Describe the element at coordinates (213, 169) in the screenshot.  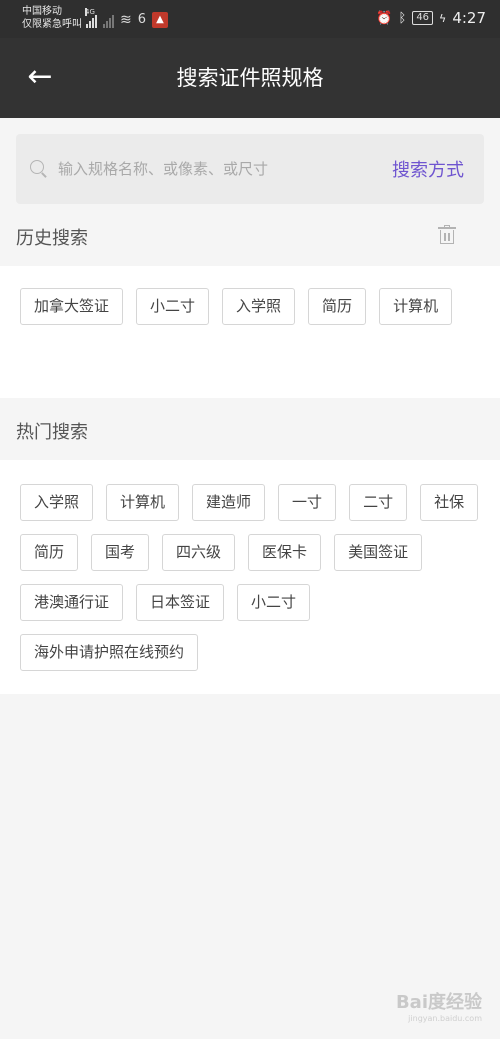
I see `search-input` at that location.